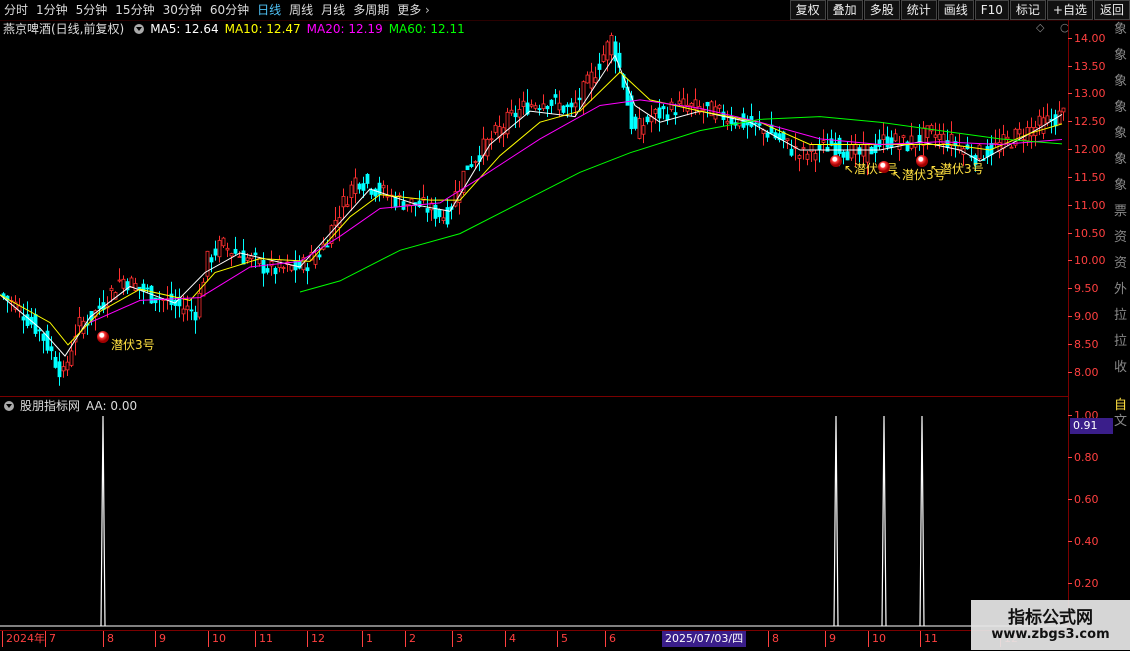 The image size is (1130, 651). What do you see at coordinates (929, 639) in the screenshot?
I see `date-tick-17: 11` at bounding box center [929, 639].